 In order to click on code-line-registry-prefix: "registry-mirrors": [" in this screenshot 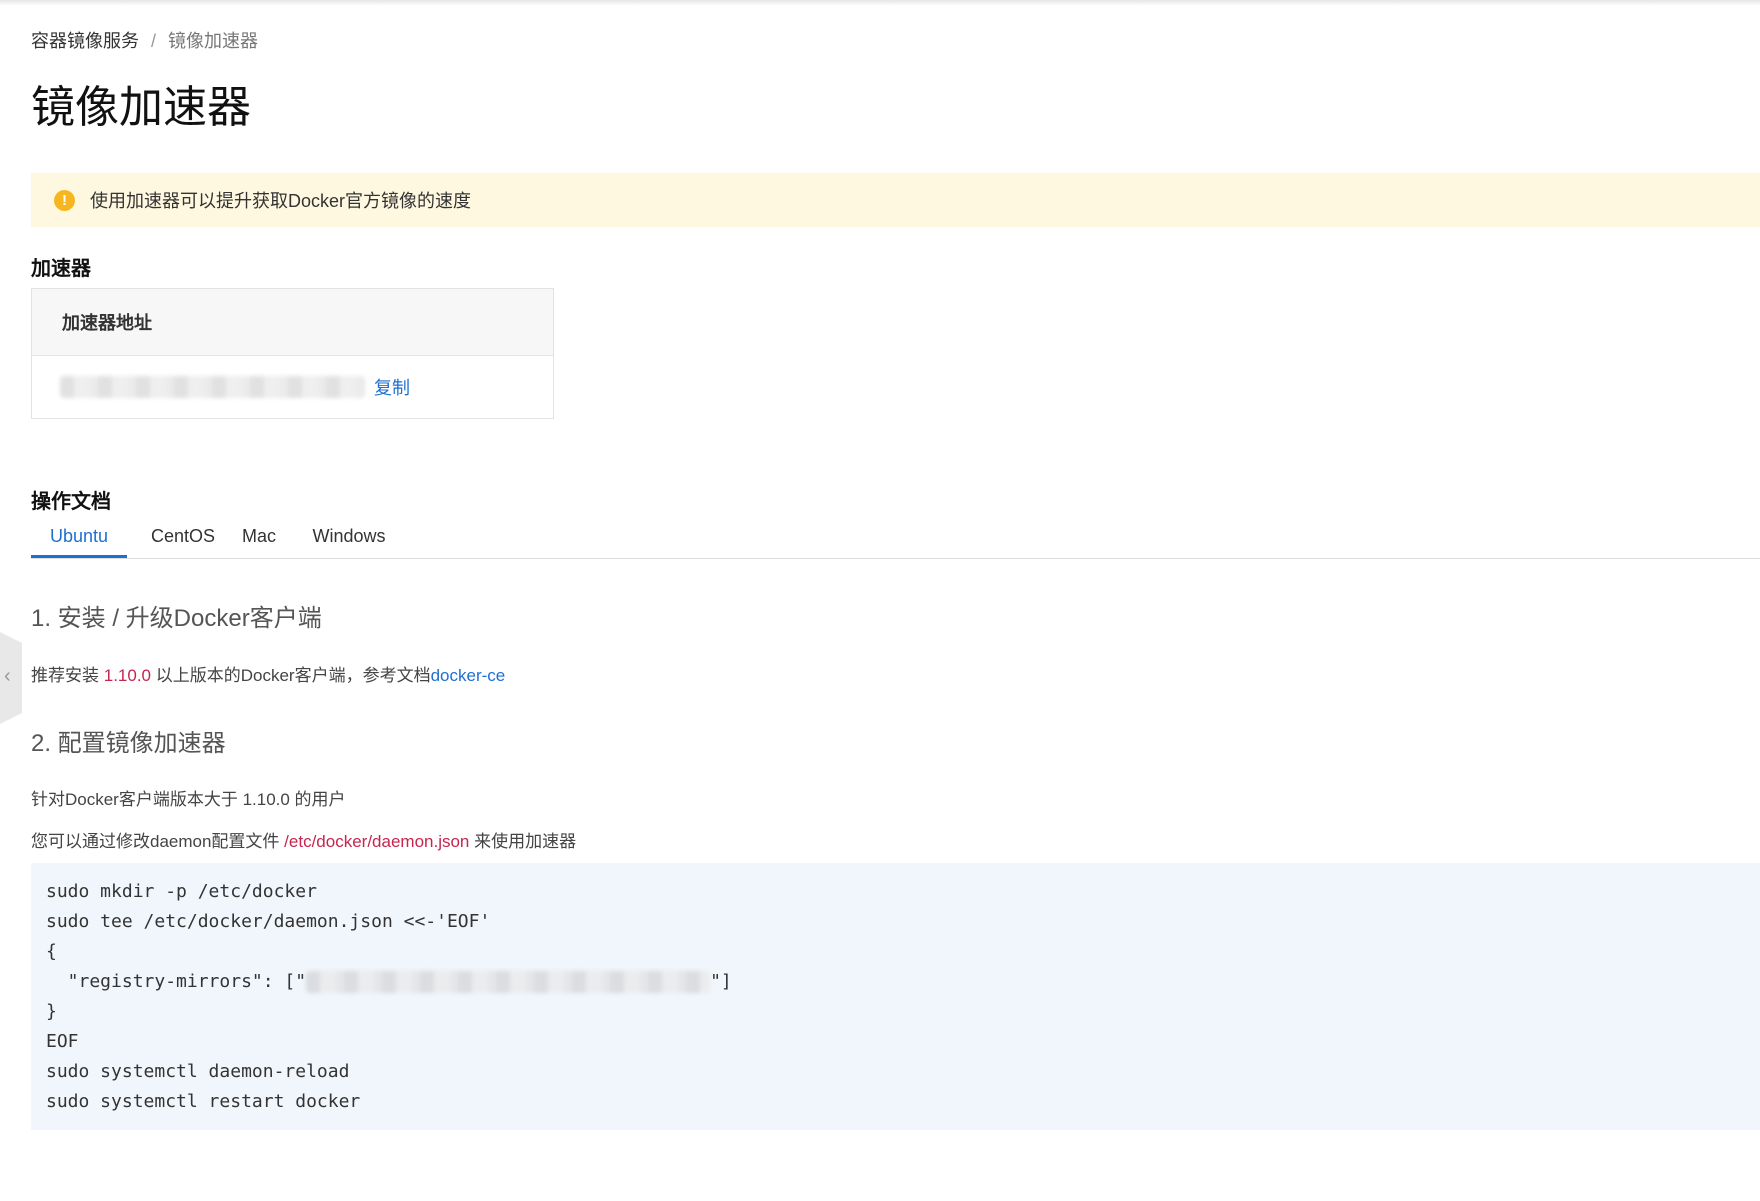, I will do `click(176, 981)`.